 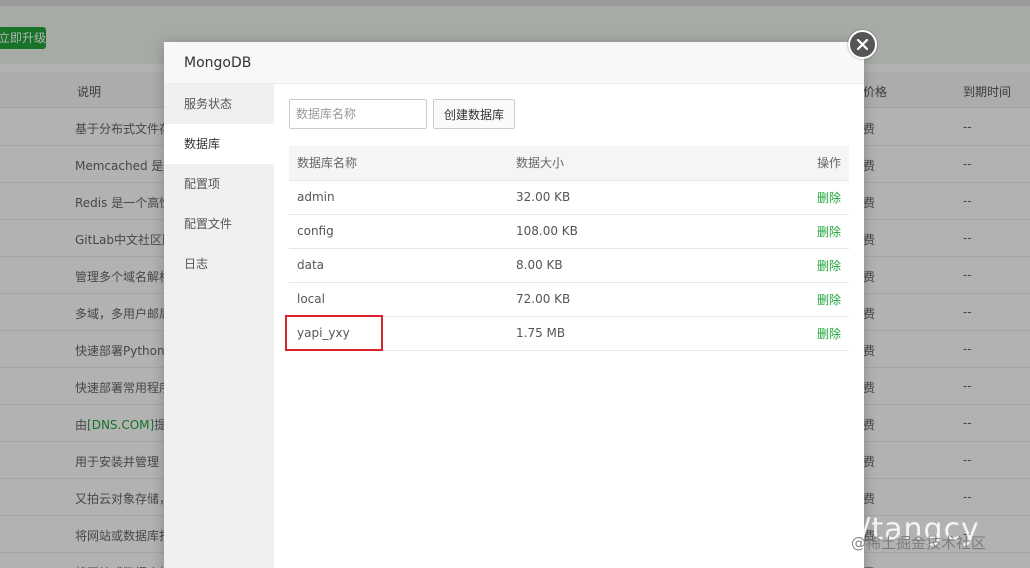 I want to click on close-icon, so click(x=862, y=44).